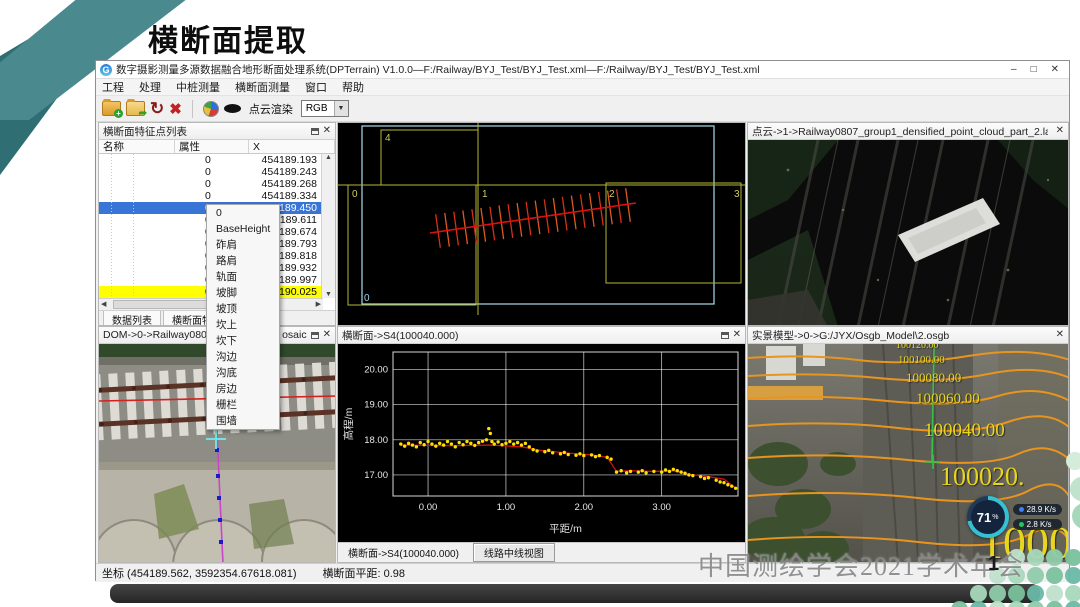 The image size is (1080, 607). Describe the element at coordinates (565, 529) in the screenshot. I see `svg-text: 平距/m` at that location.